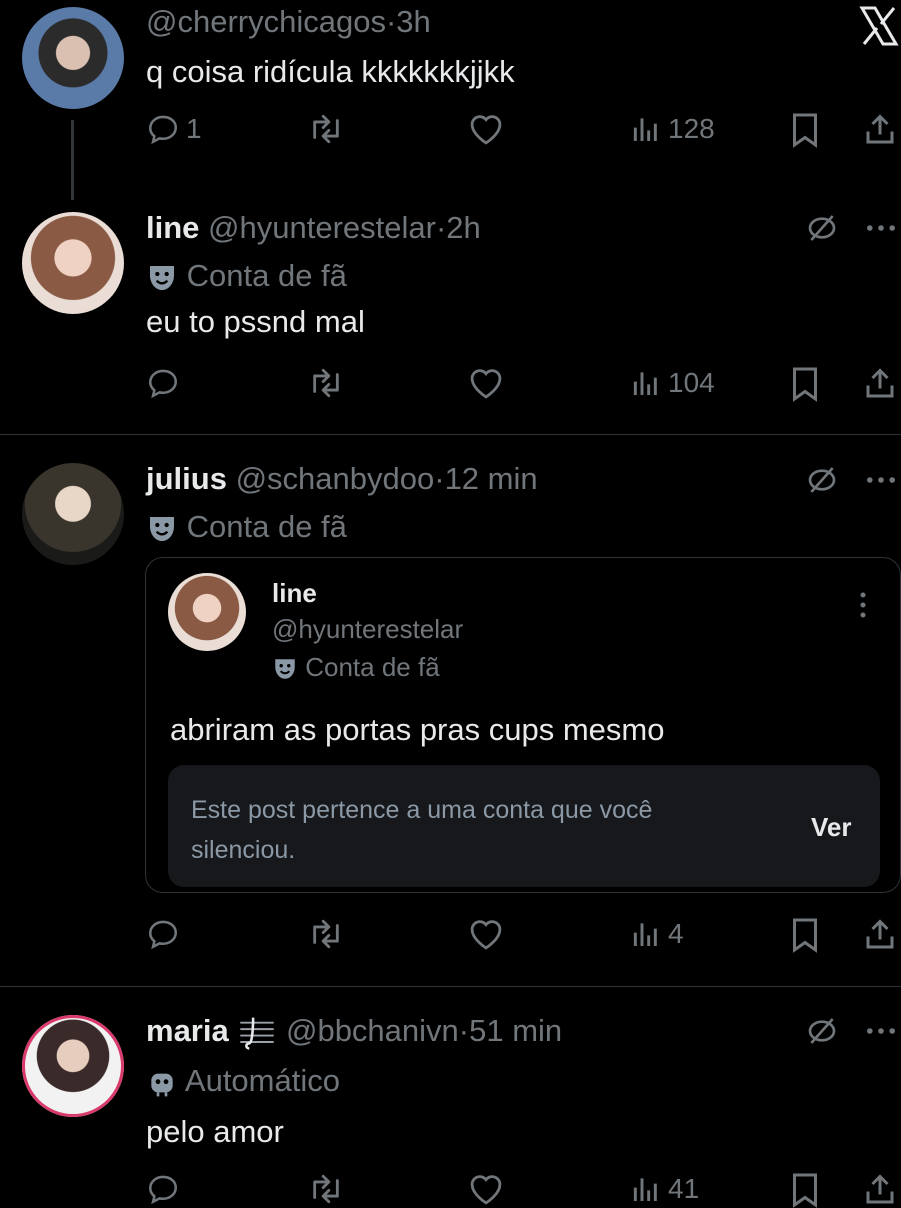  I want to click on view-muted-button: Ver, so click(831, 827).